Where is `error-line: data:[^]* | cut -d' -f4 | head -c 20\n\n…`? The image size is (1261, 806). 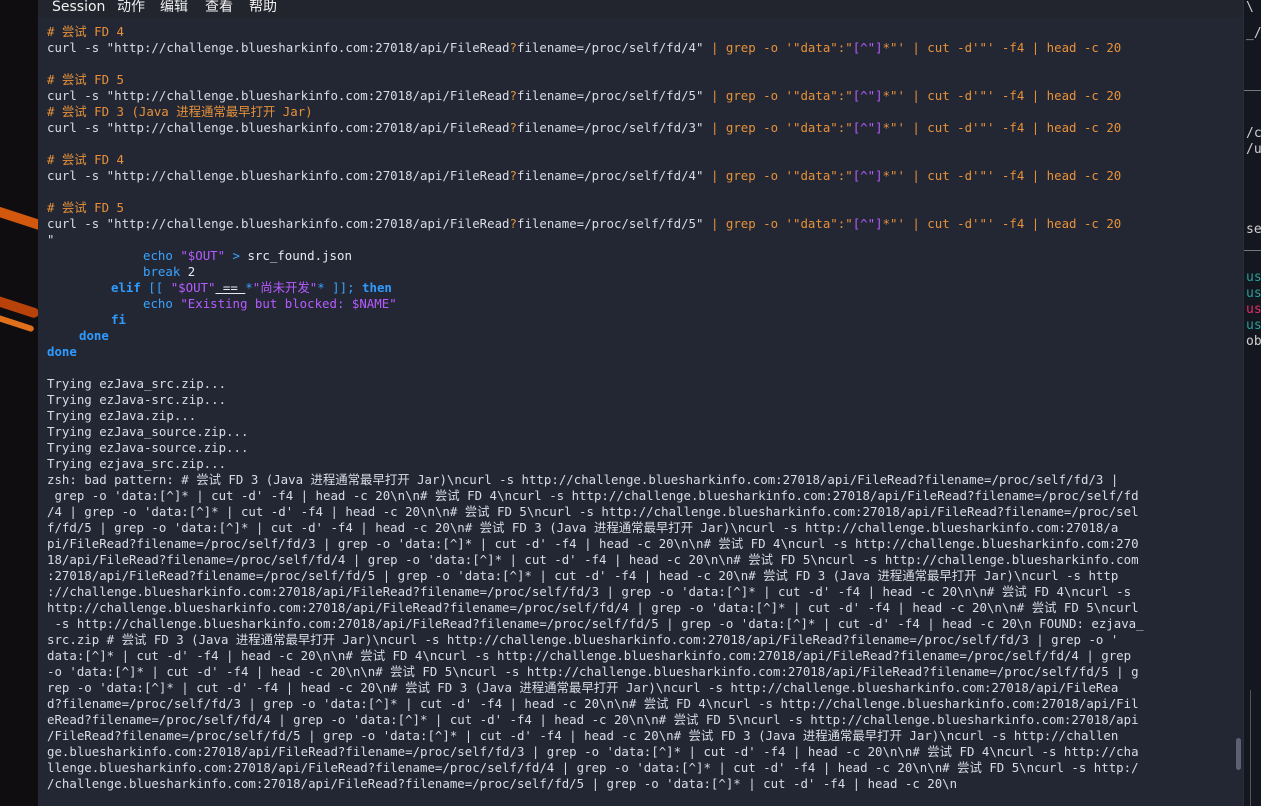
error-line: data:[^]* | cut -d' -f4 | head -c 20\n\n… is located at coordinates (589, 655).